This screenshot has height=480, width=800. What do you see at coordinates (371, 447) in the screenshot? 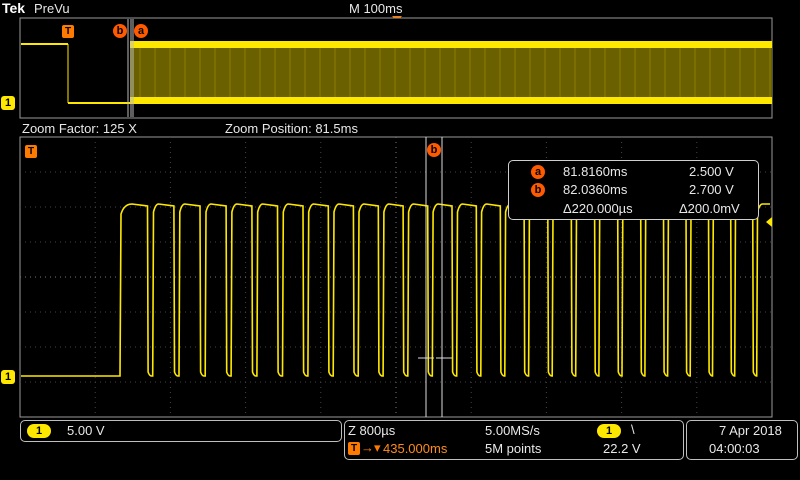
I see `delay-arrow-icon: →▾` at bounding box center [371, 447].